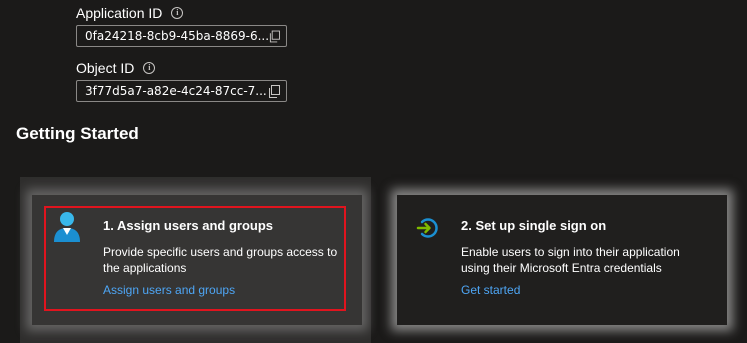  What do you see at coordinates (490, 290) in the screenshot?
I see `get-started-link: Get started` at bounding box center [490, 290].